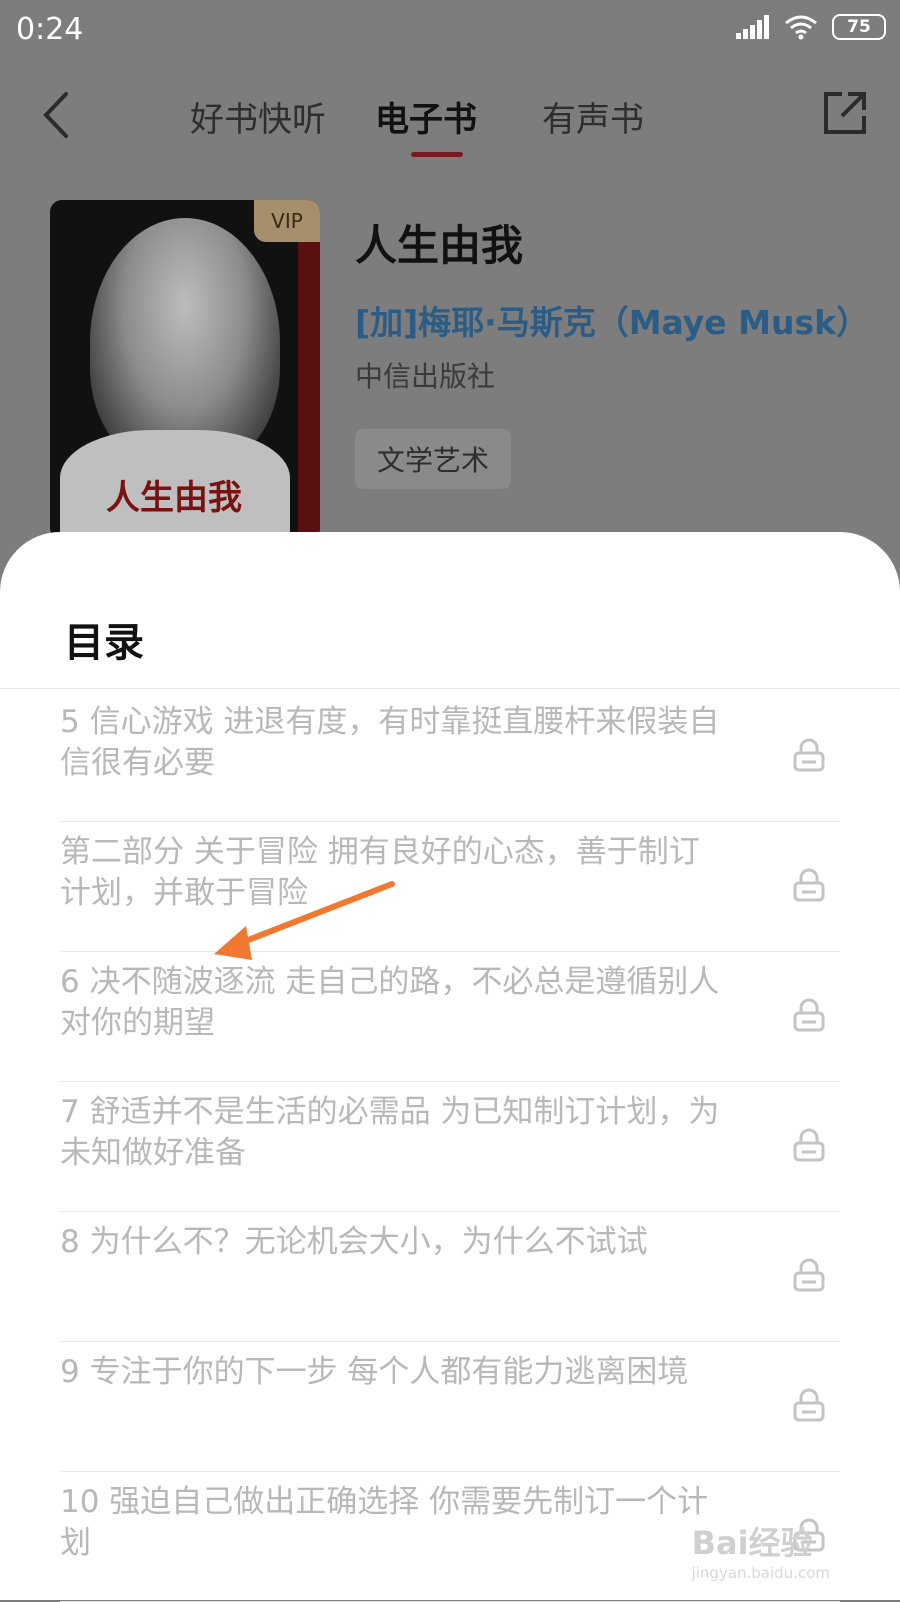 This screenshot has height=1602, width=900. I want to click on tab-audio-summary: 好书快听, so click(258, 116).